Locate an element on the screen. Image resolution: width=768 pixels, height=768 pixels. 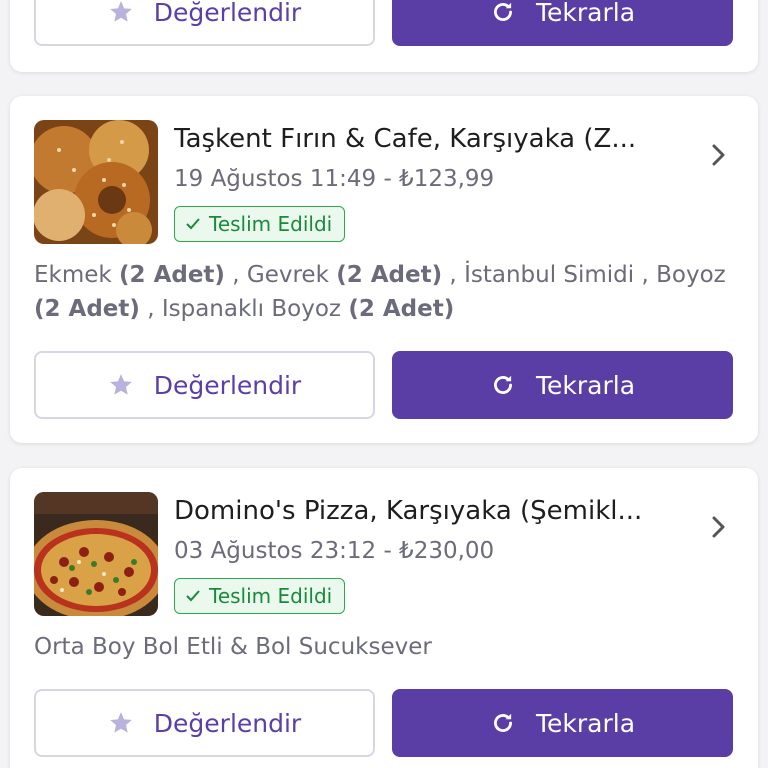
item-name: Boyoz is located at coordinates (691, 275).